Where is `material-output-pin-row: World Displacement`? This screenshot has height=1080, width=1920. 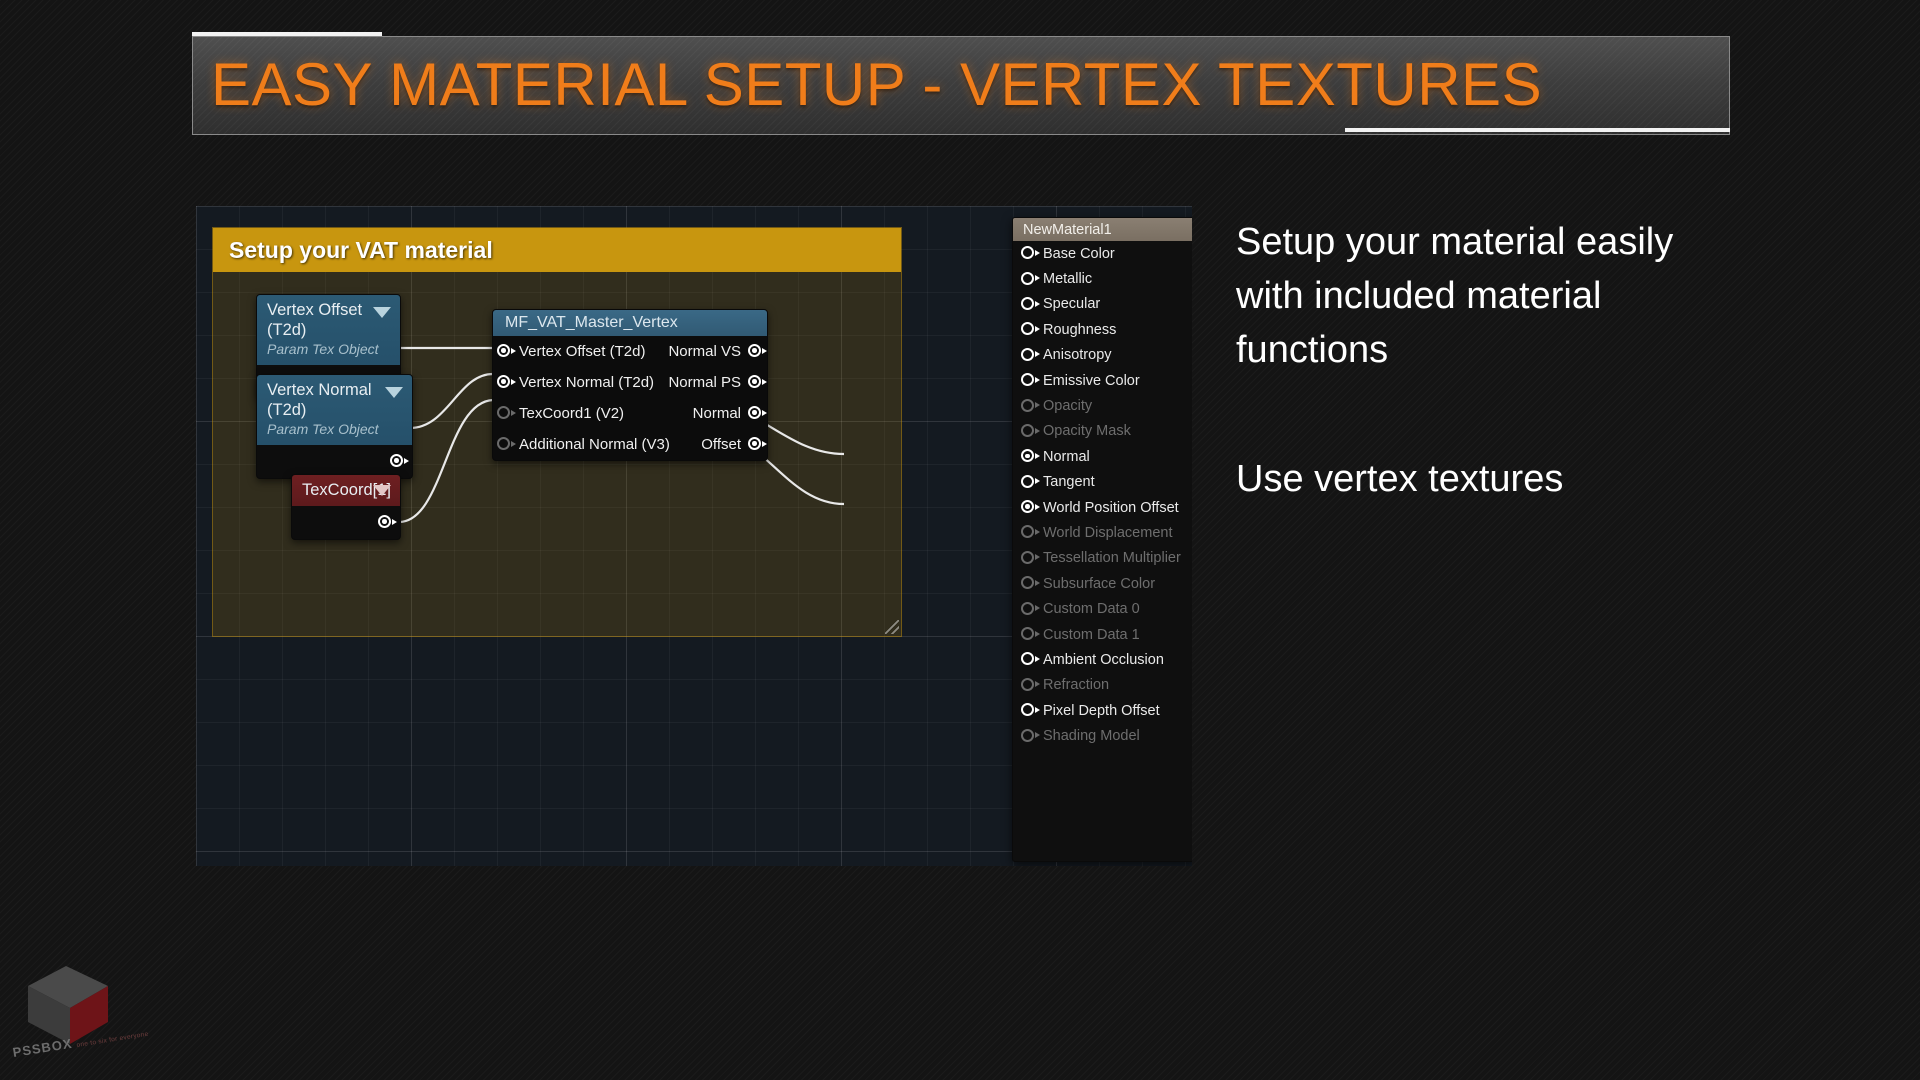
material-output-pin-row: World Displacement is located at coordinates (1102, 532).